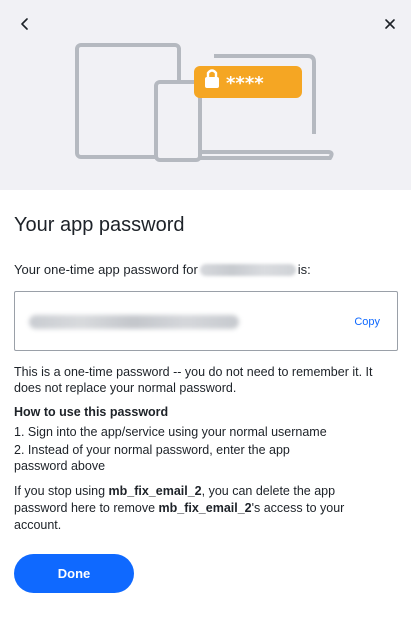 The height and width of the screenshot is (617, 411). What do you see at coordinates (134, 322) in the screenshot?
I see `redacted-password` at bounding box center [134, 322].